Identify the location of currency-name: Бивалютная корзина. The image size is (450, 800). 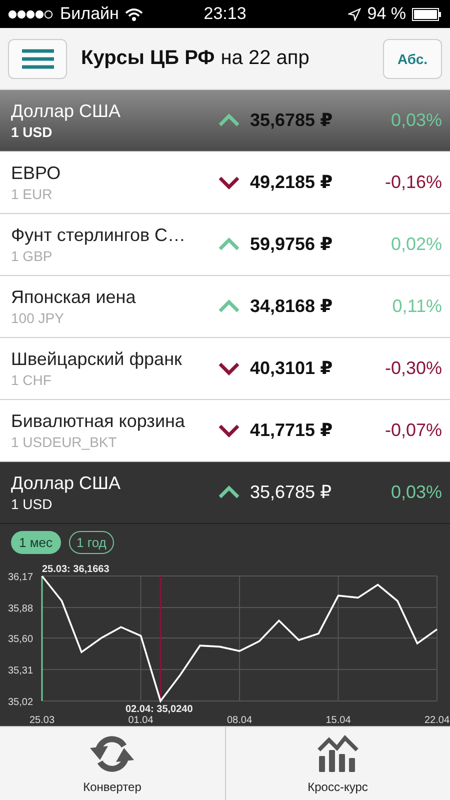
(98, 421).